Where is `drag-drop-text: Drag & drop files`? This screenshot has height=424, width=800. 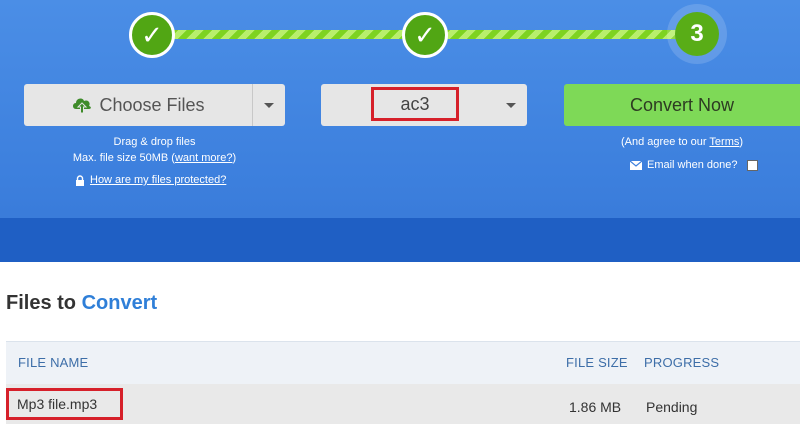 drag-drop-text: Drag & drop files is located at coordinates (154, 142).